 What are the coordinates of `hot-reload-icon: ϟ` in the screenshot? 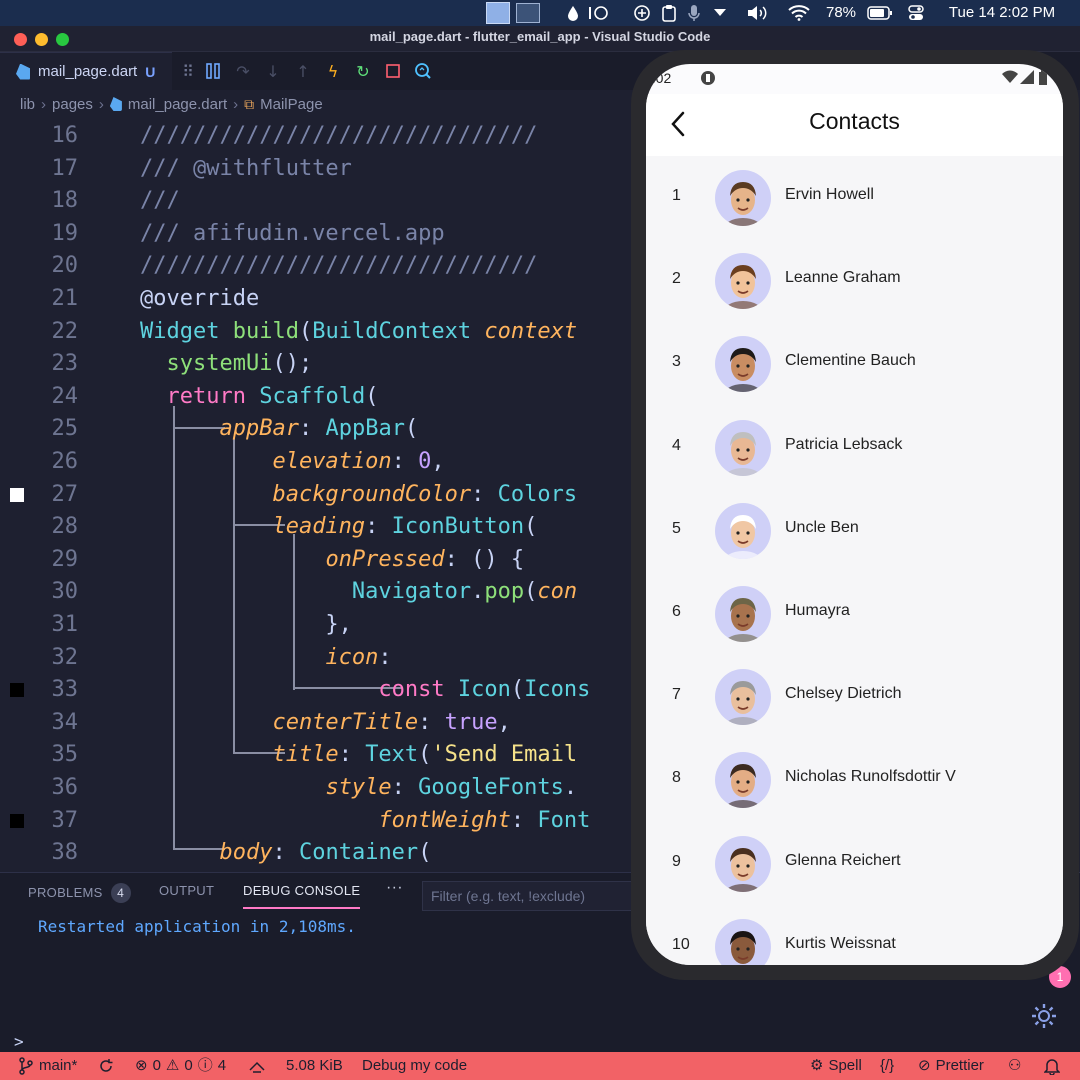 It's located at (333, 71).